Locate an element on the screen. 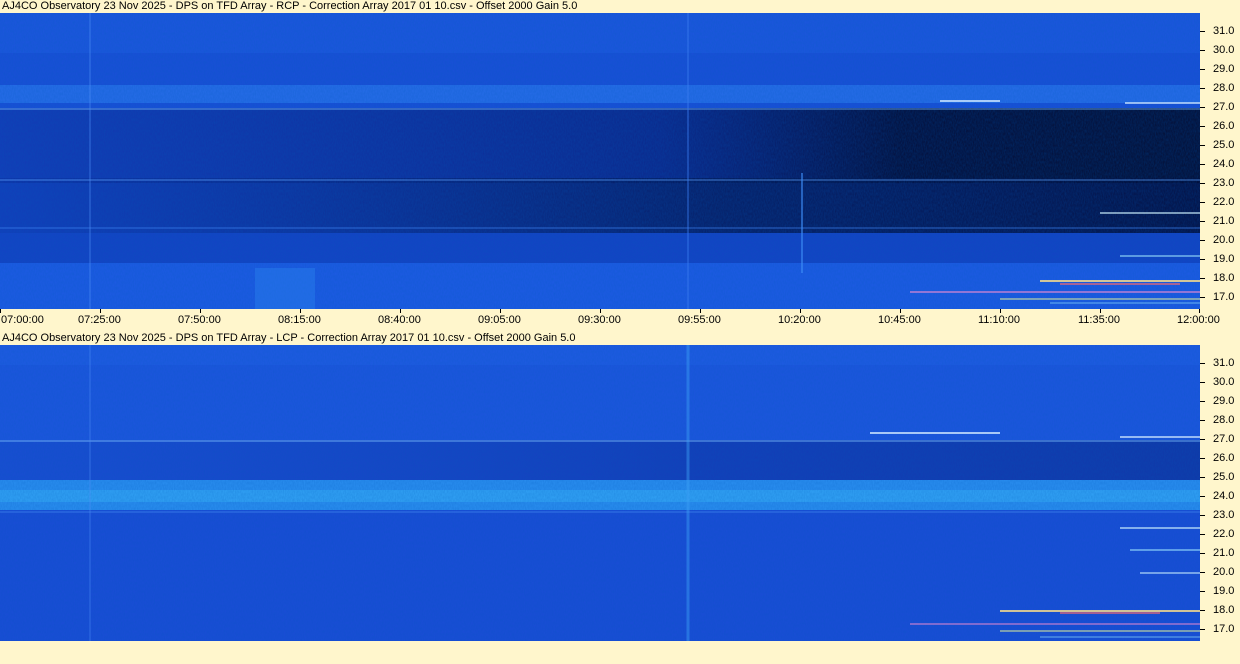  rcp-ylabel: 29.0 is located at coordinates (1224, 69).